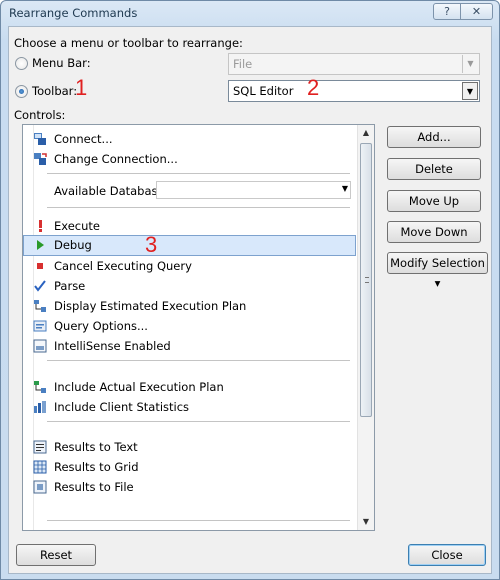 Image resolution: width=500 pixels, height=580 pixels. I want to click on list-item-include-actual-execution-plan: Include Actual Execution Plan, so click(189, 387).